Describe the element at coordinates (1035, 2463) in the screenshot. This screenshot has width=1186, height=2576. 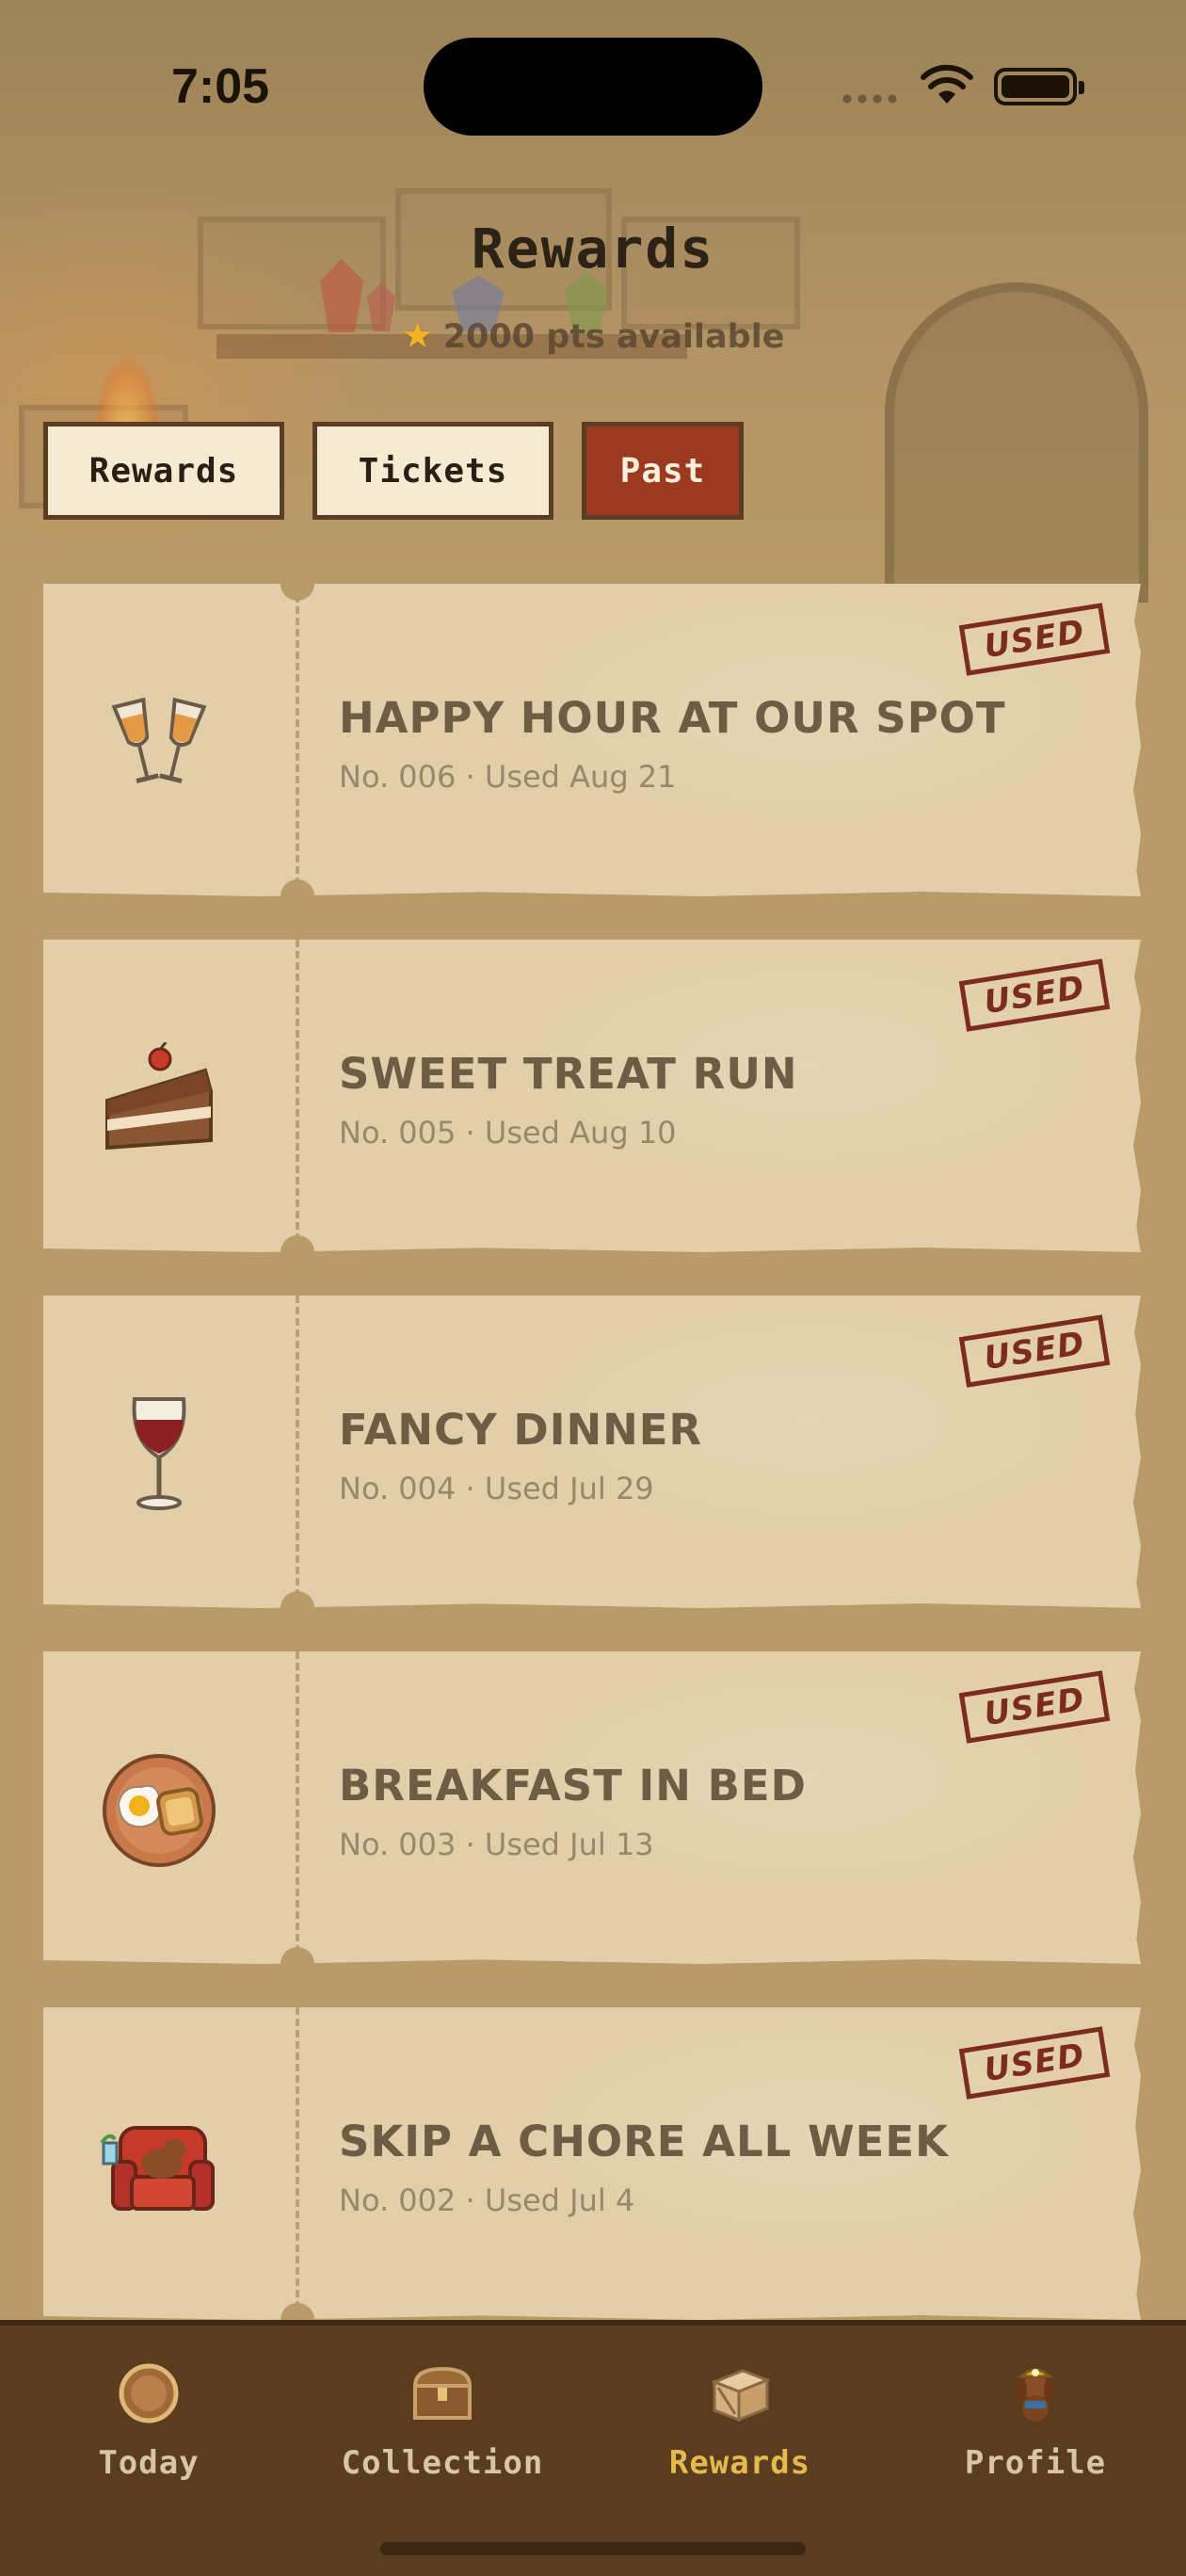
I see `nav-label: Profile` at that location.